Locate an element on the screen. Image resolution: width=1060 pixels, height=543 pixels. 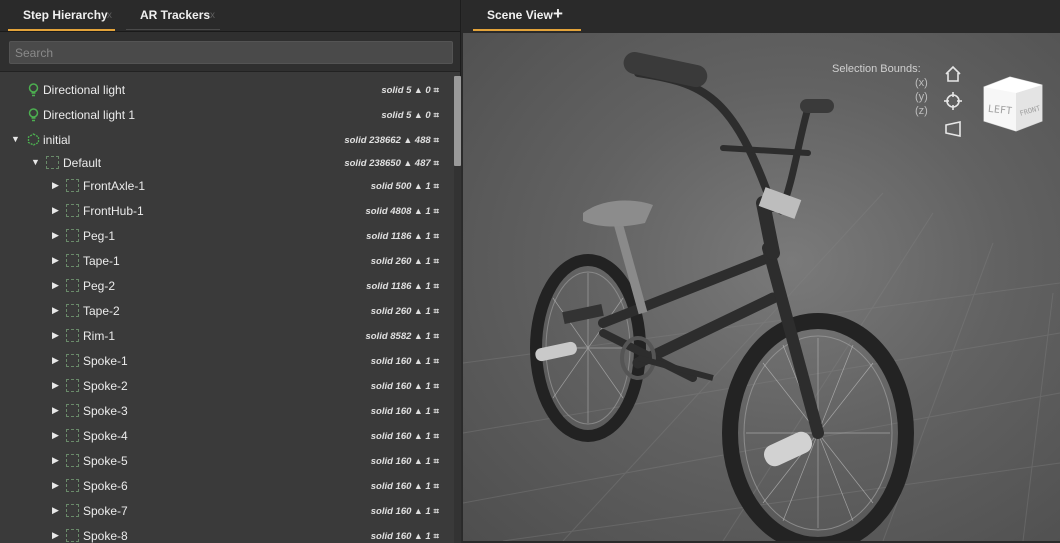
tree-row: ▶ Peg-2 solid 1186 ▲ 1 ⌗ is located at coordinates (226, 286).